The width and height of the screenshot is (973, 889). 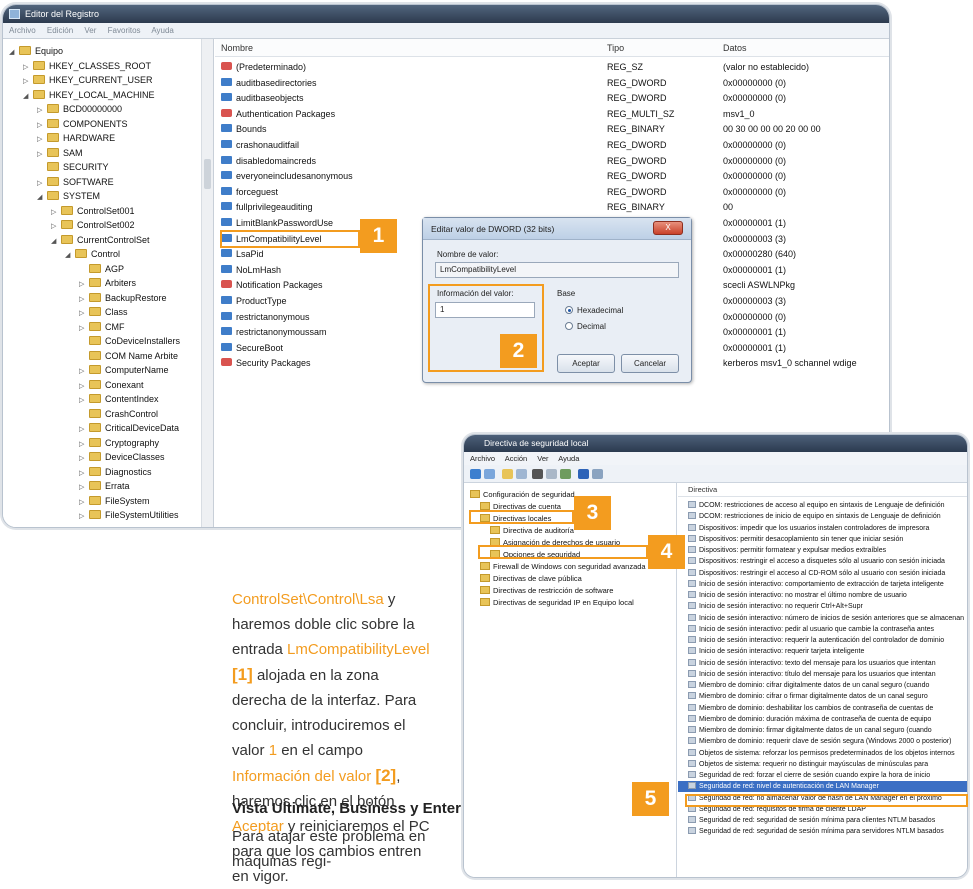 What do you see at coordinates (115, 472) in the screenshot?
I see `tree-item: ▷ Diagnostics` at bounding box center [115, 472].